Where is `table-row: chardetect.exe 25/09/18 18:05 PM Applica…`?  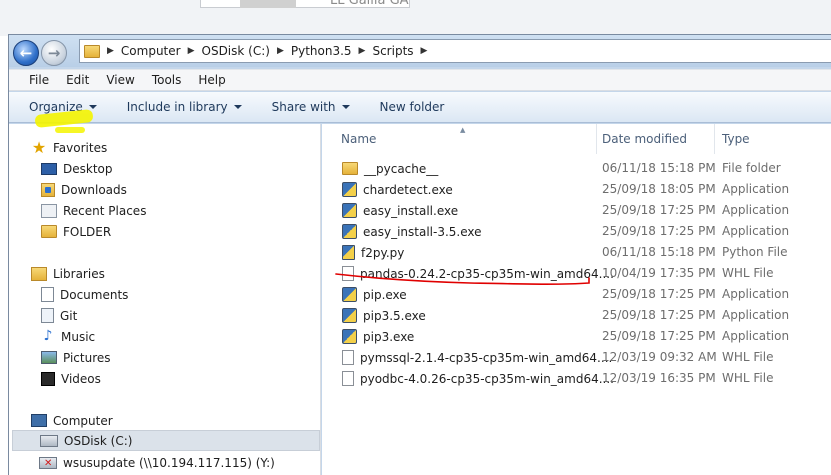 table-row: chardetect.exe 25/09/18 18:05 PM Applica… is located at coordinates (576, 189).